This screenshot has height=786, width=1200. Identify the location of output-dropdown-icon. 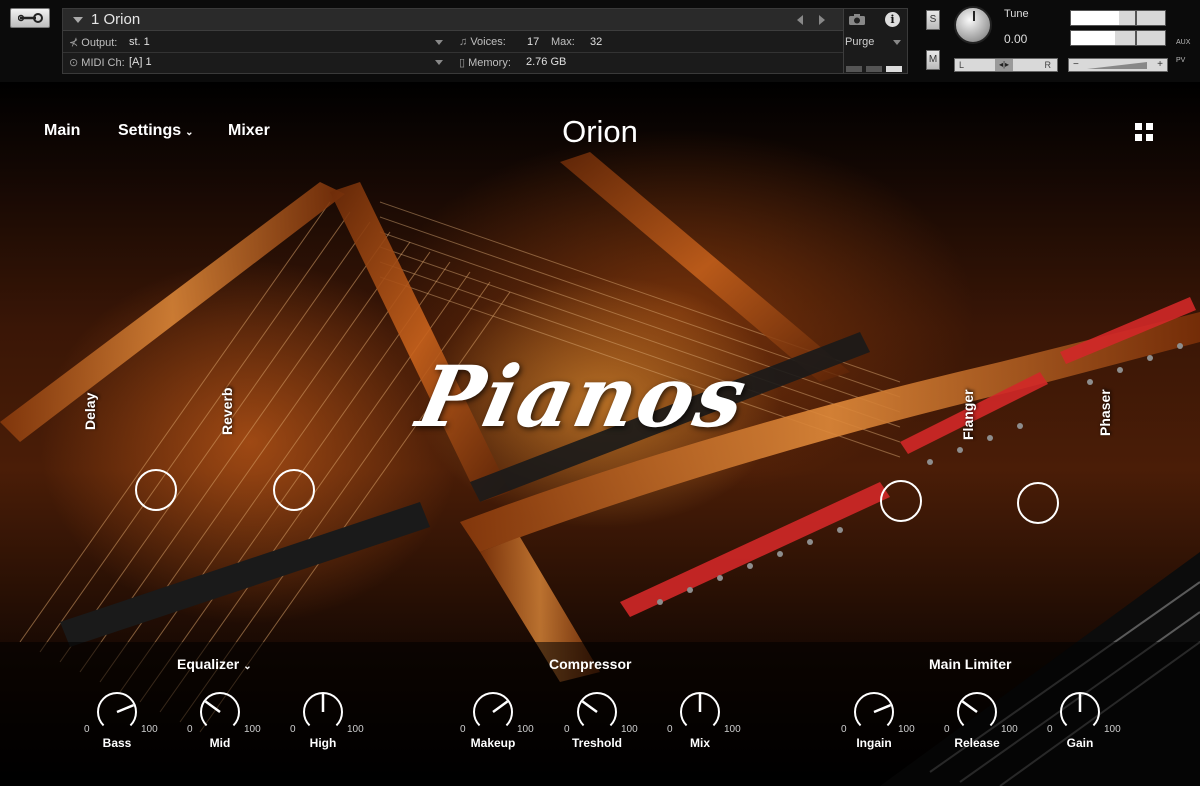
(439, 42).